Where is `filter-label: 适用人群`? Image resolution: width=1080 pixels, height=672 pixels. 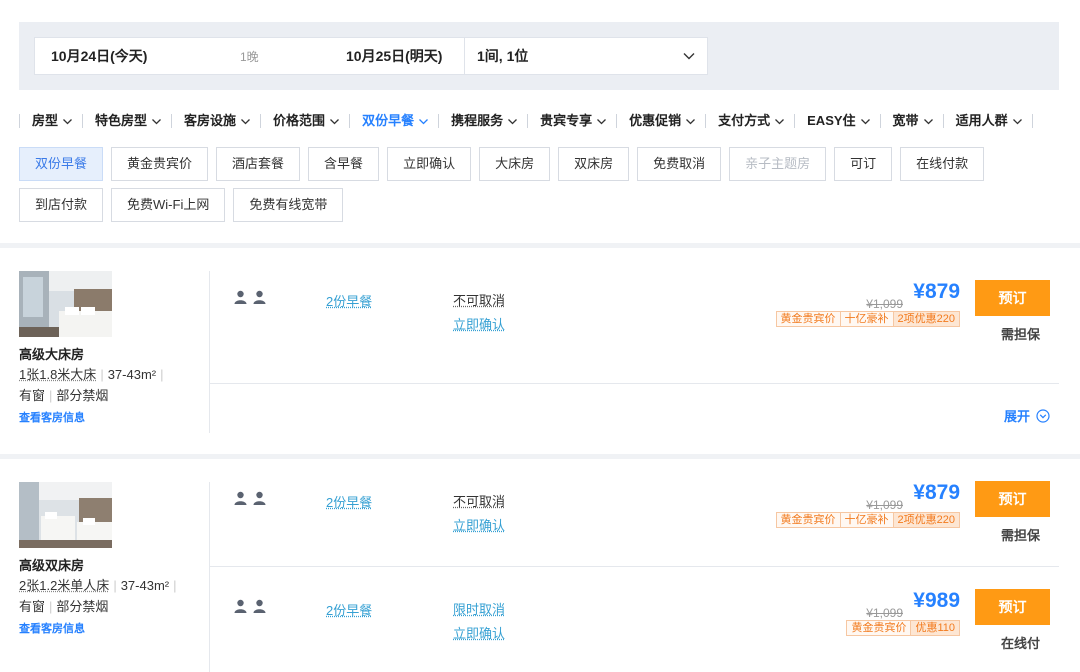
filter-label: 适用人群 is located at coordinates (981, 120).